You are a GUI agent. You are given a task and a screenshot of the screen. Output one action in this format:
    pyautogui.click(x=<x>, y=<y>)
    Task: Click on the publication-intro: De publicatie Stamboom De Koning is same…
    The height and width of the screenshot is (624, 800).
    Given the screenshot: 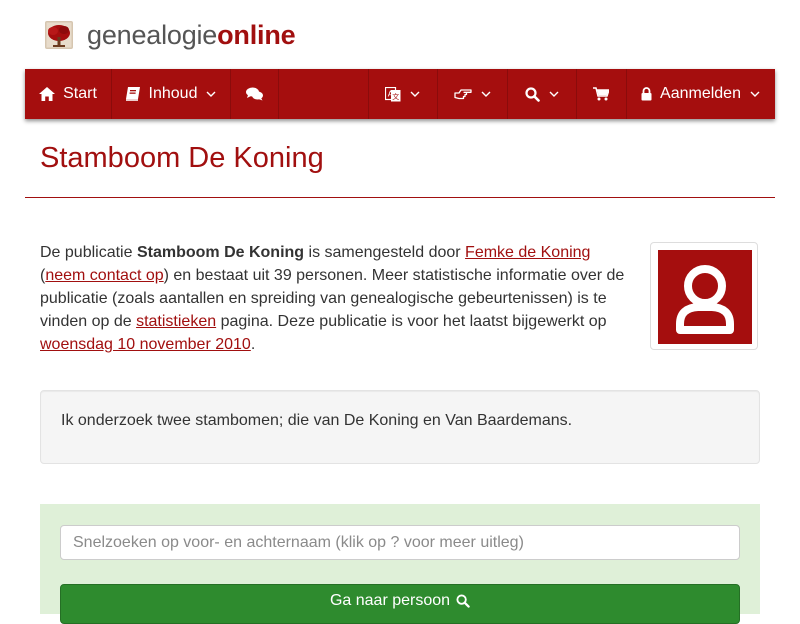 What is the action you would take?
    pyautogui.click(x=332, y=298)
    